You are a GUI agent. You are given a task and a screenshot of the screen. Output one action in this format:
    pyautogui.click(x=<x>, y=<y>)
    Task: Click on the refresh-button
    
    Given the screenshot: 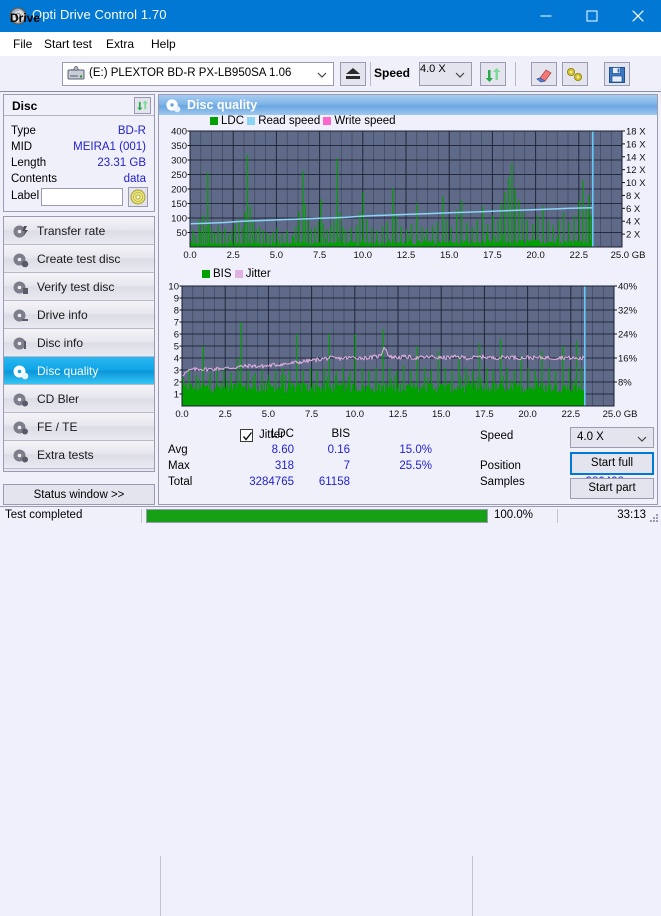 What is the action you would take?
    pyautogui.click(x=493, y=74)
    